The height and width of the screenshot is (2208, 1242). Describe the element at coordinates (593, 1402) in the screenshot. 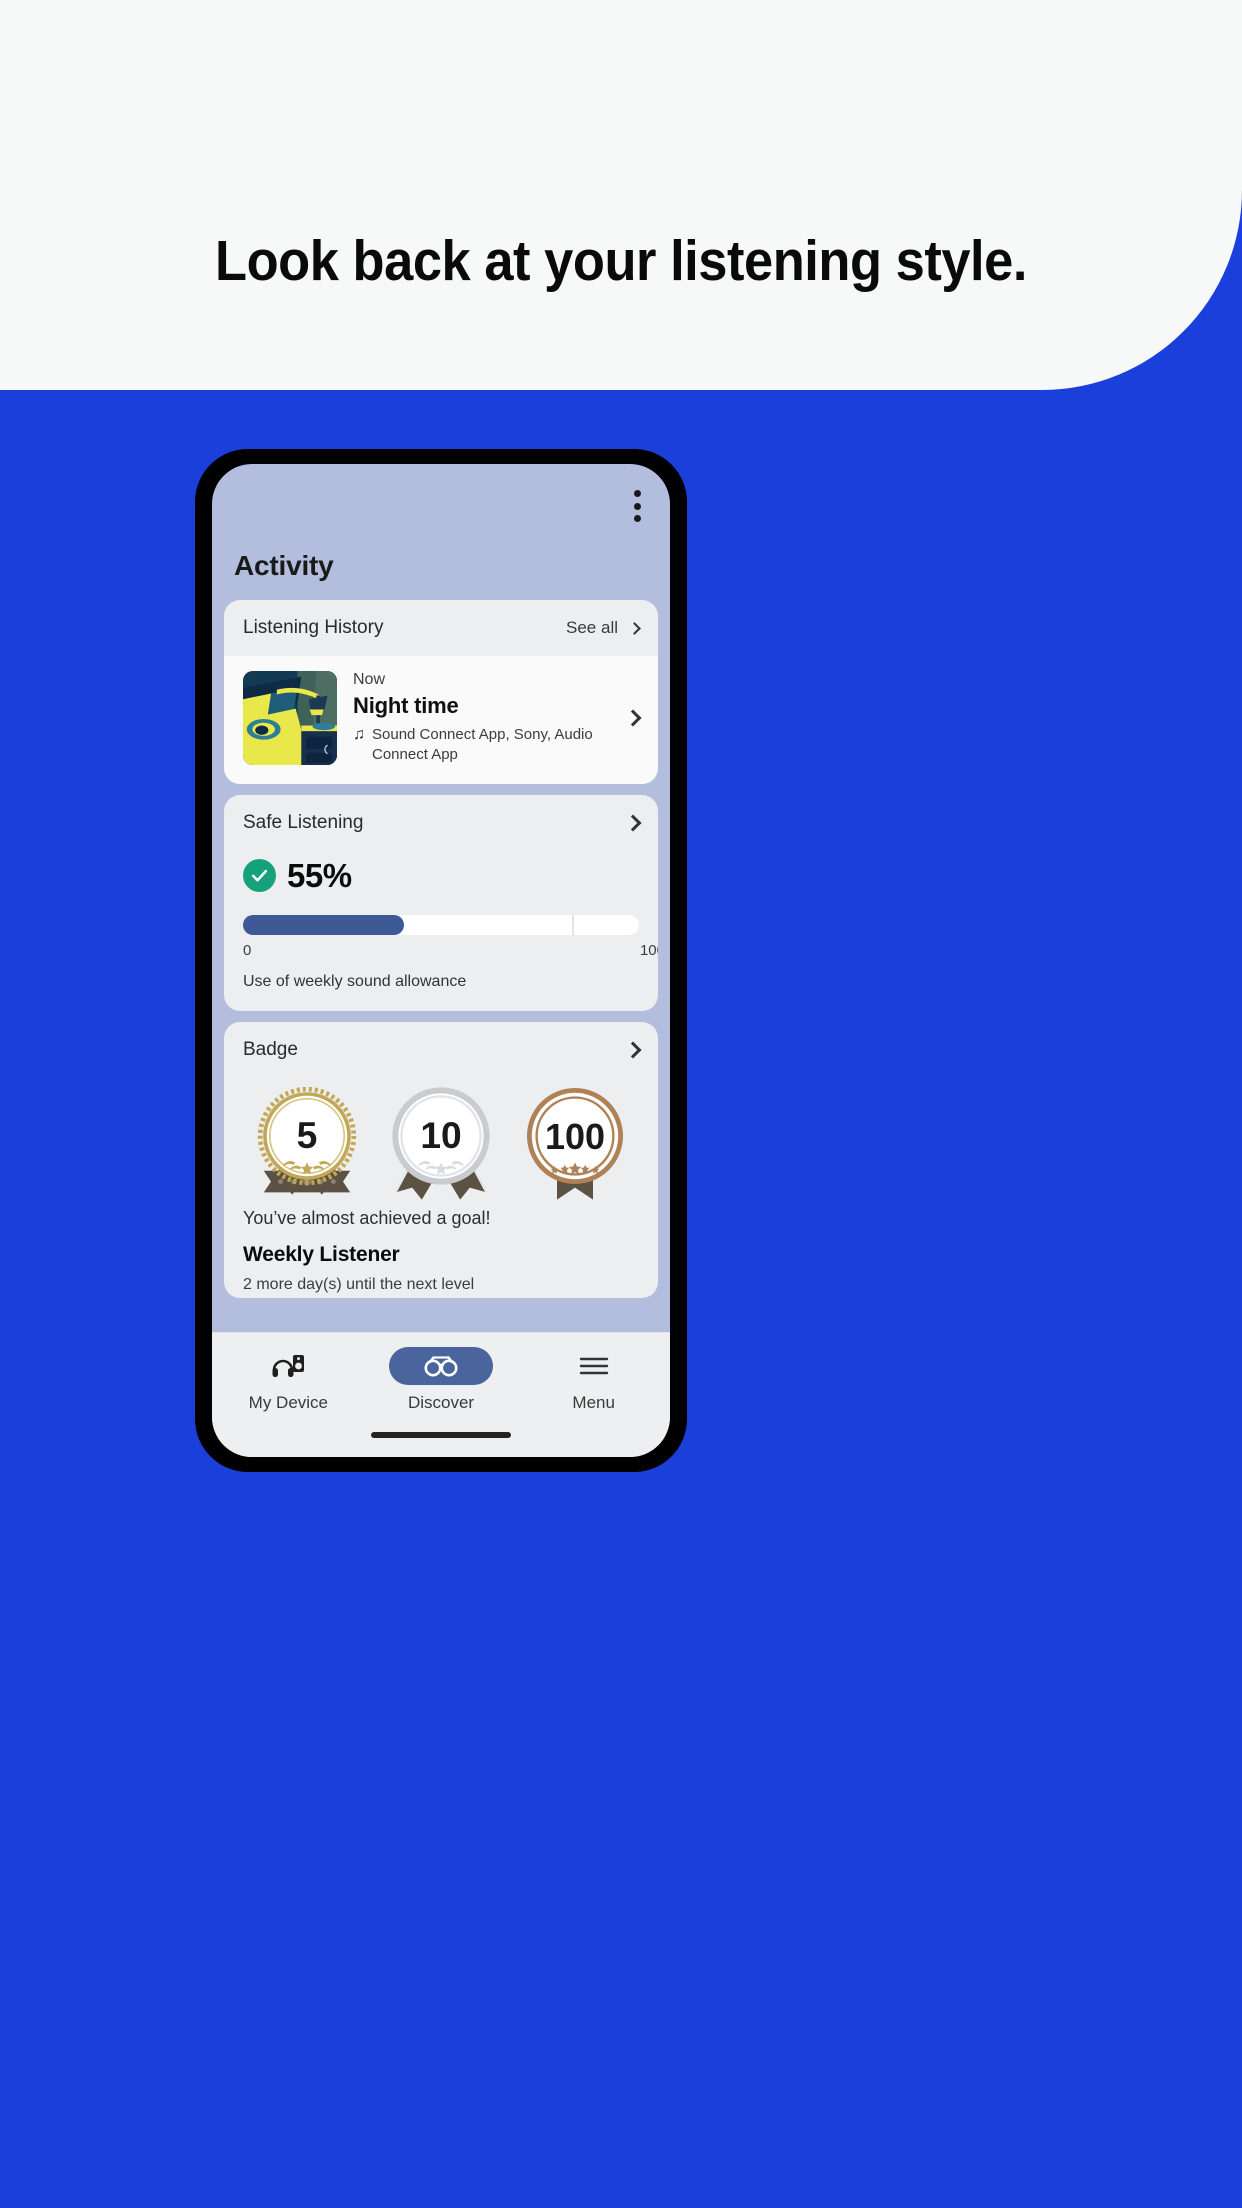

I see `nav-label-menu: Menu` at that location.